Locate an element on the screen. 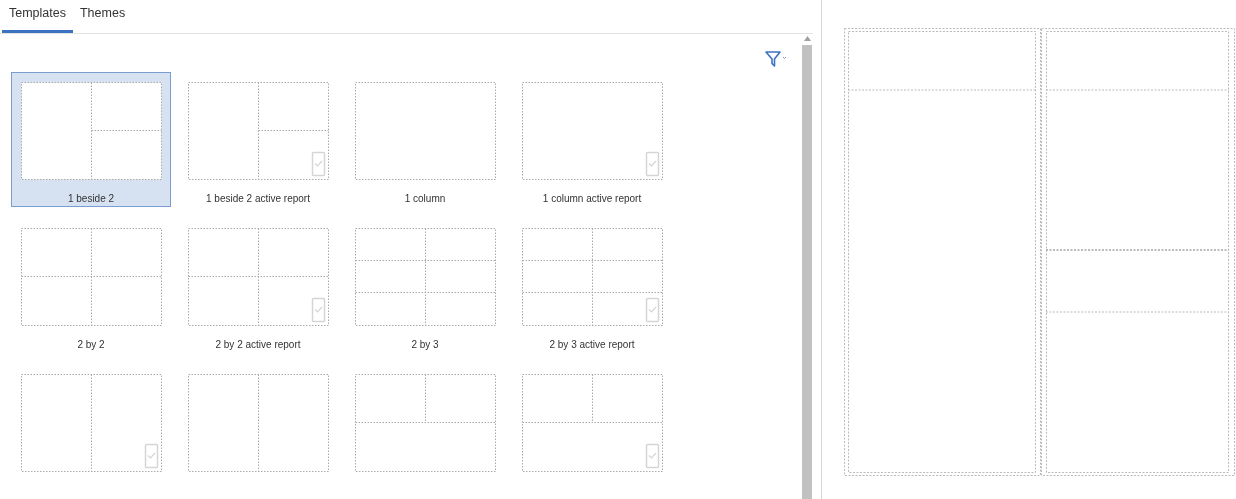  template-label: 2 by 2 active report is located at coordinates (258, 344).